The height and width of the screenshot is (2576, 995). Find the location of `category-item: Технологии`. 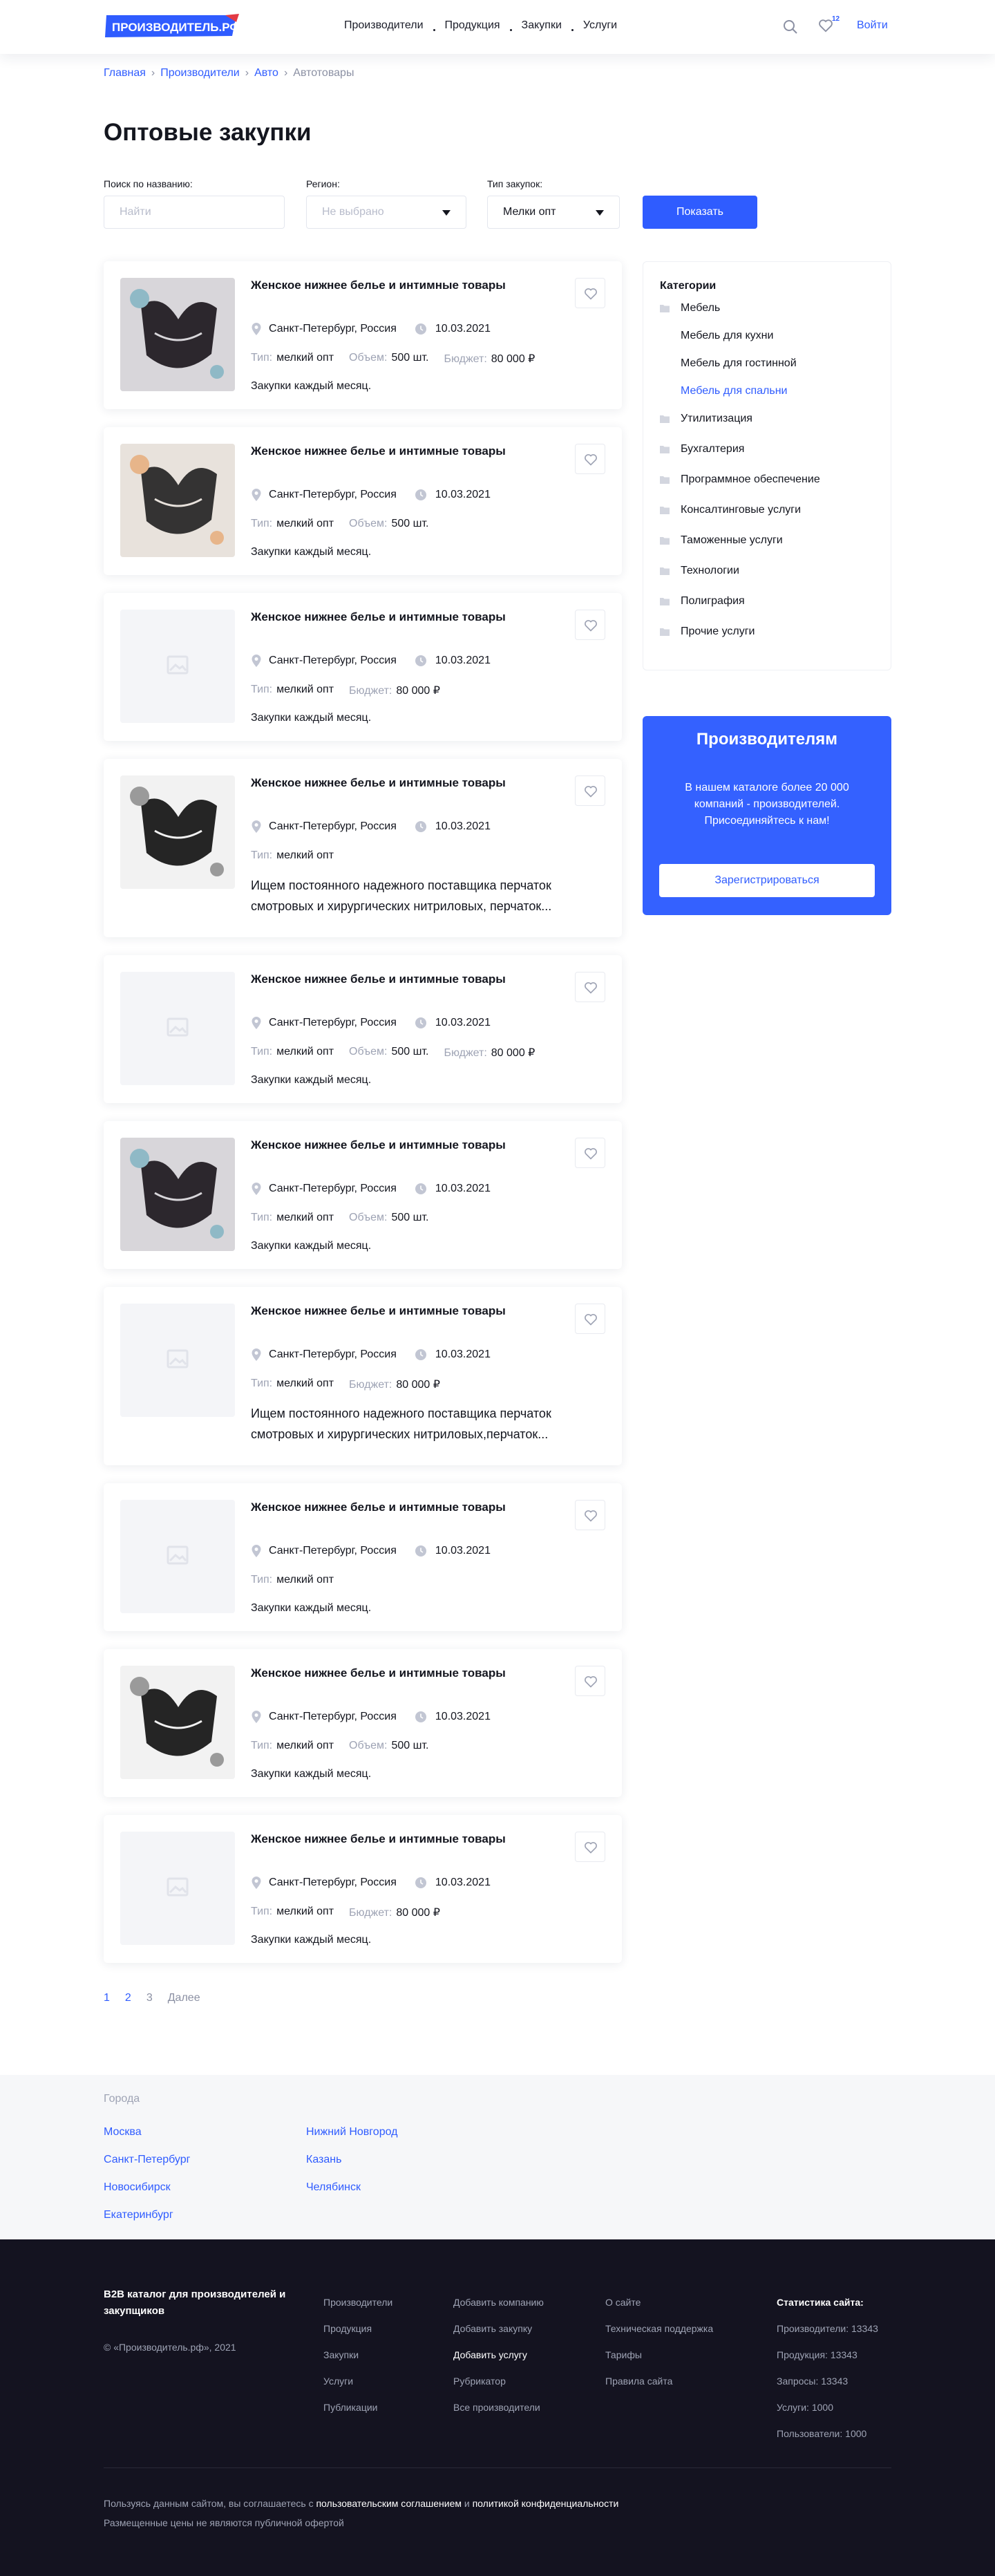

category-item: Технологии is located at coordinates (699, 571).